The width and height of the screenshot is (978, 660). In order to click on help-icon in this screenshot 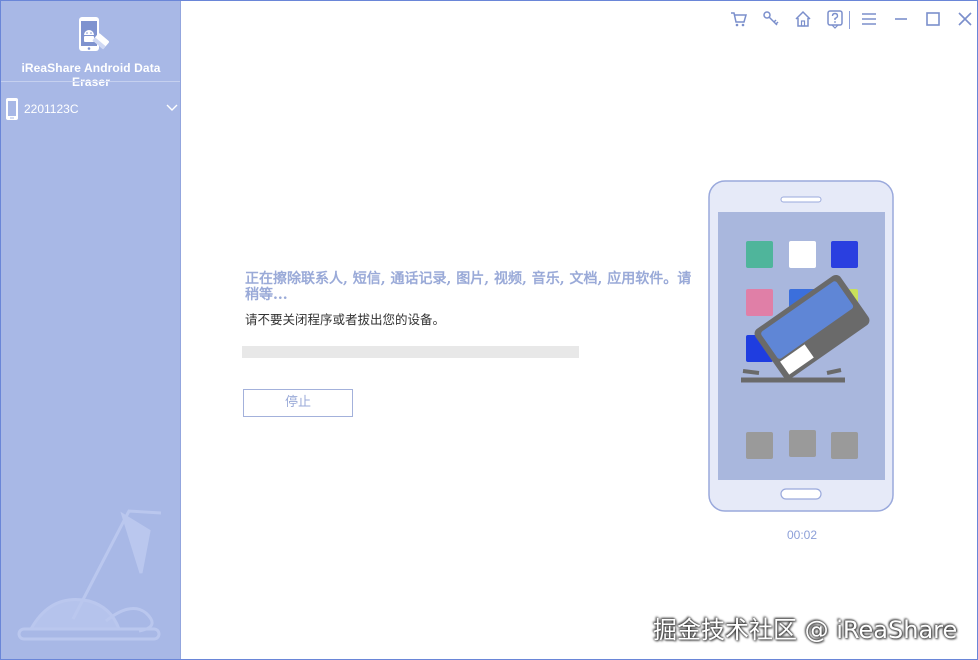, I will do `click(835, 19)`.